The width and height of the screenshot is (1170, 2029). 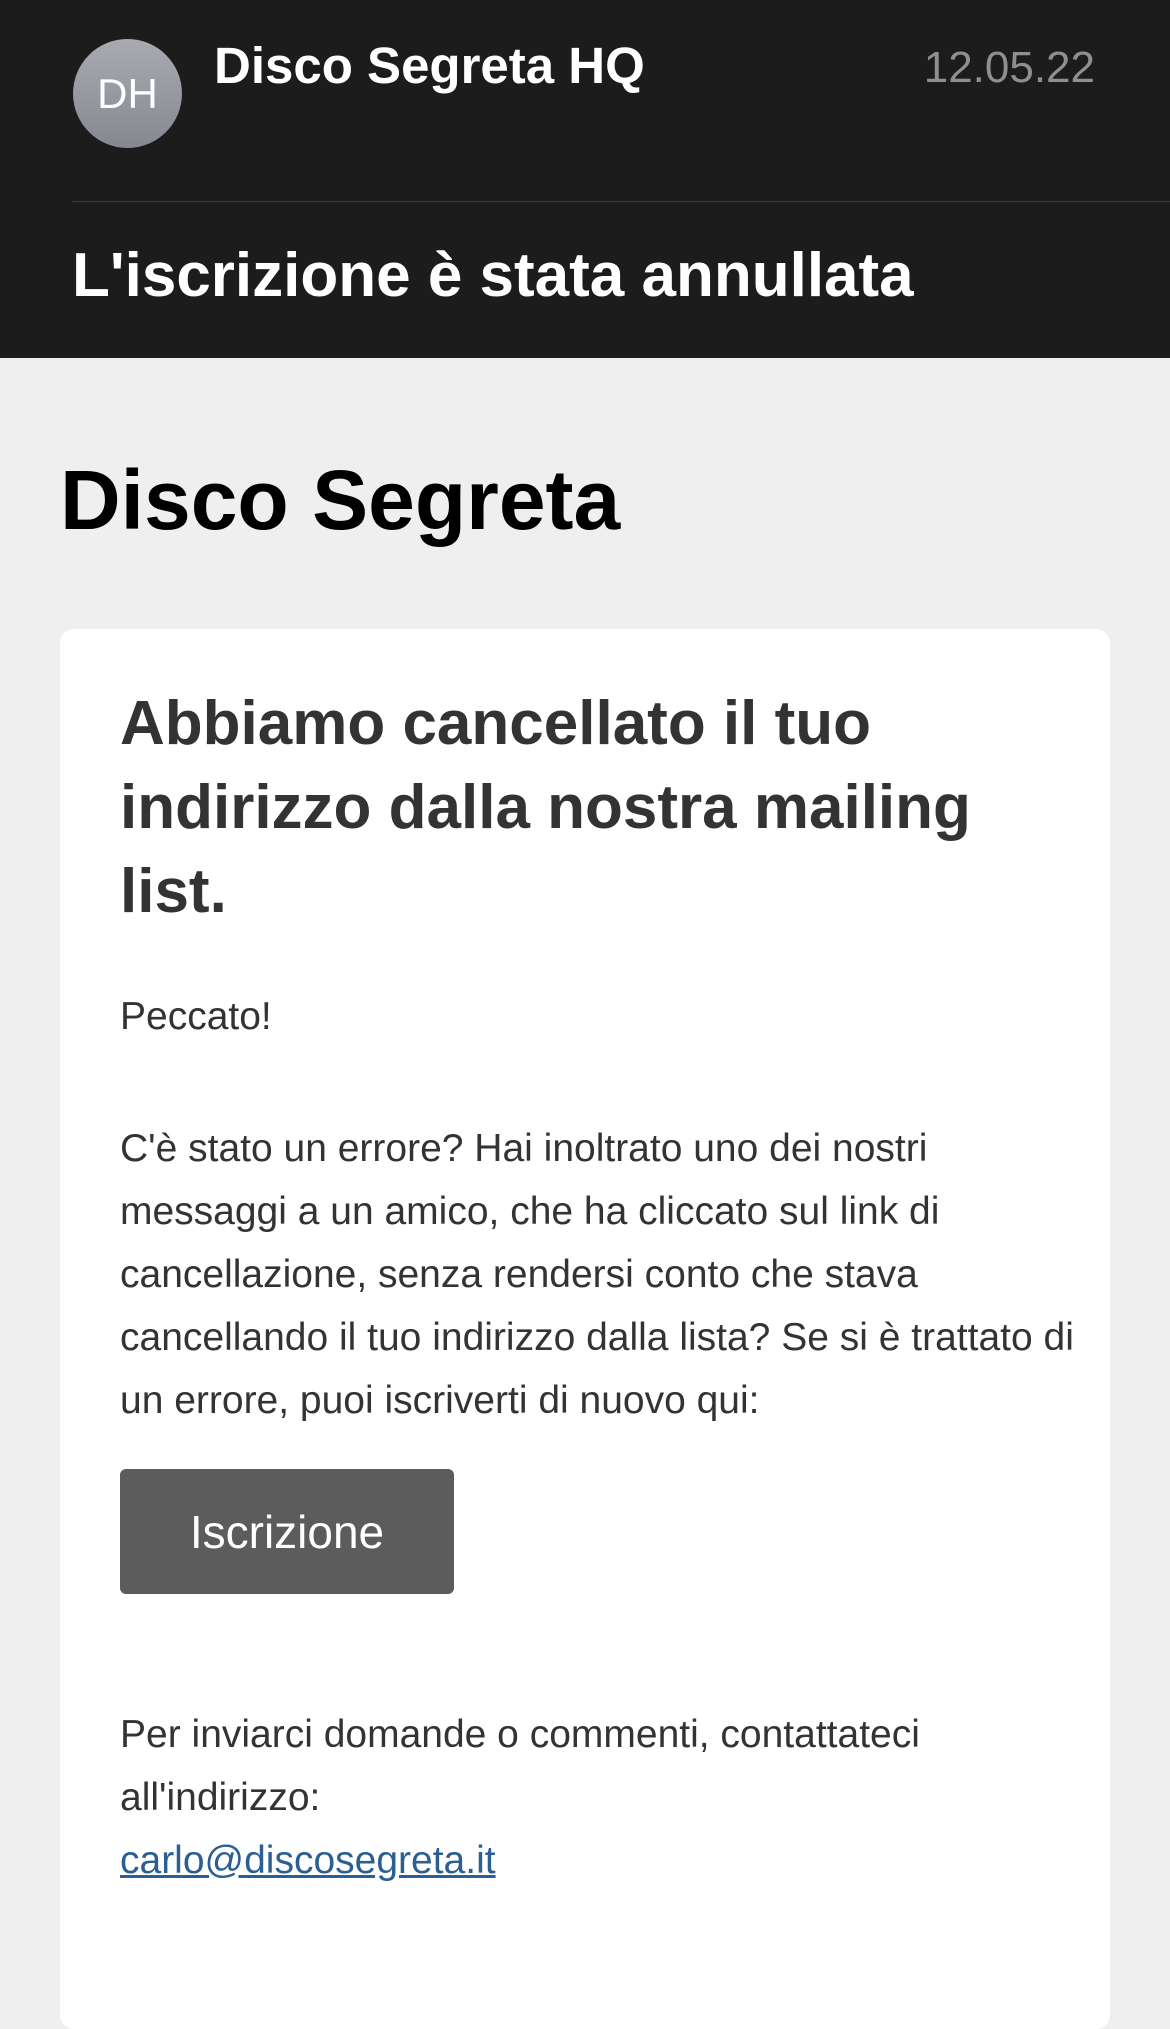 What do you see at coordinates (621, 201) in the screenshot?
I see `header-divider` at bounding box center [621, 201].